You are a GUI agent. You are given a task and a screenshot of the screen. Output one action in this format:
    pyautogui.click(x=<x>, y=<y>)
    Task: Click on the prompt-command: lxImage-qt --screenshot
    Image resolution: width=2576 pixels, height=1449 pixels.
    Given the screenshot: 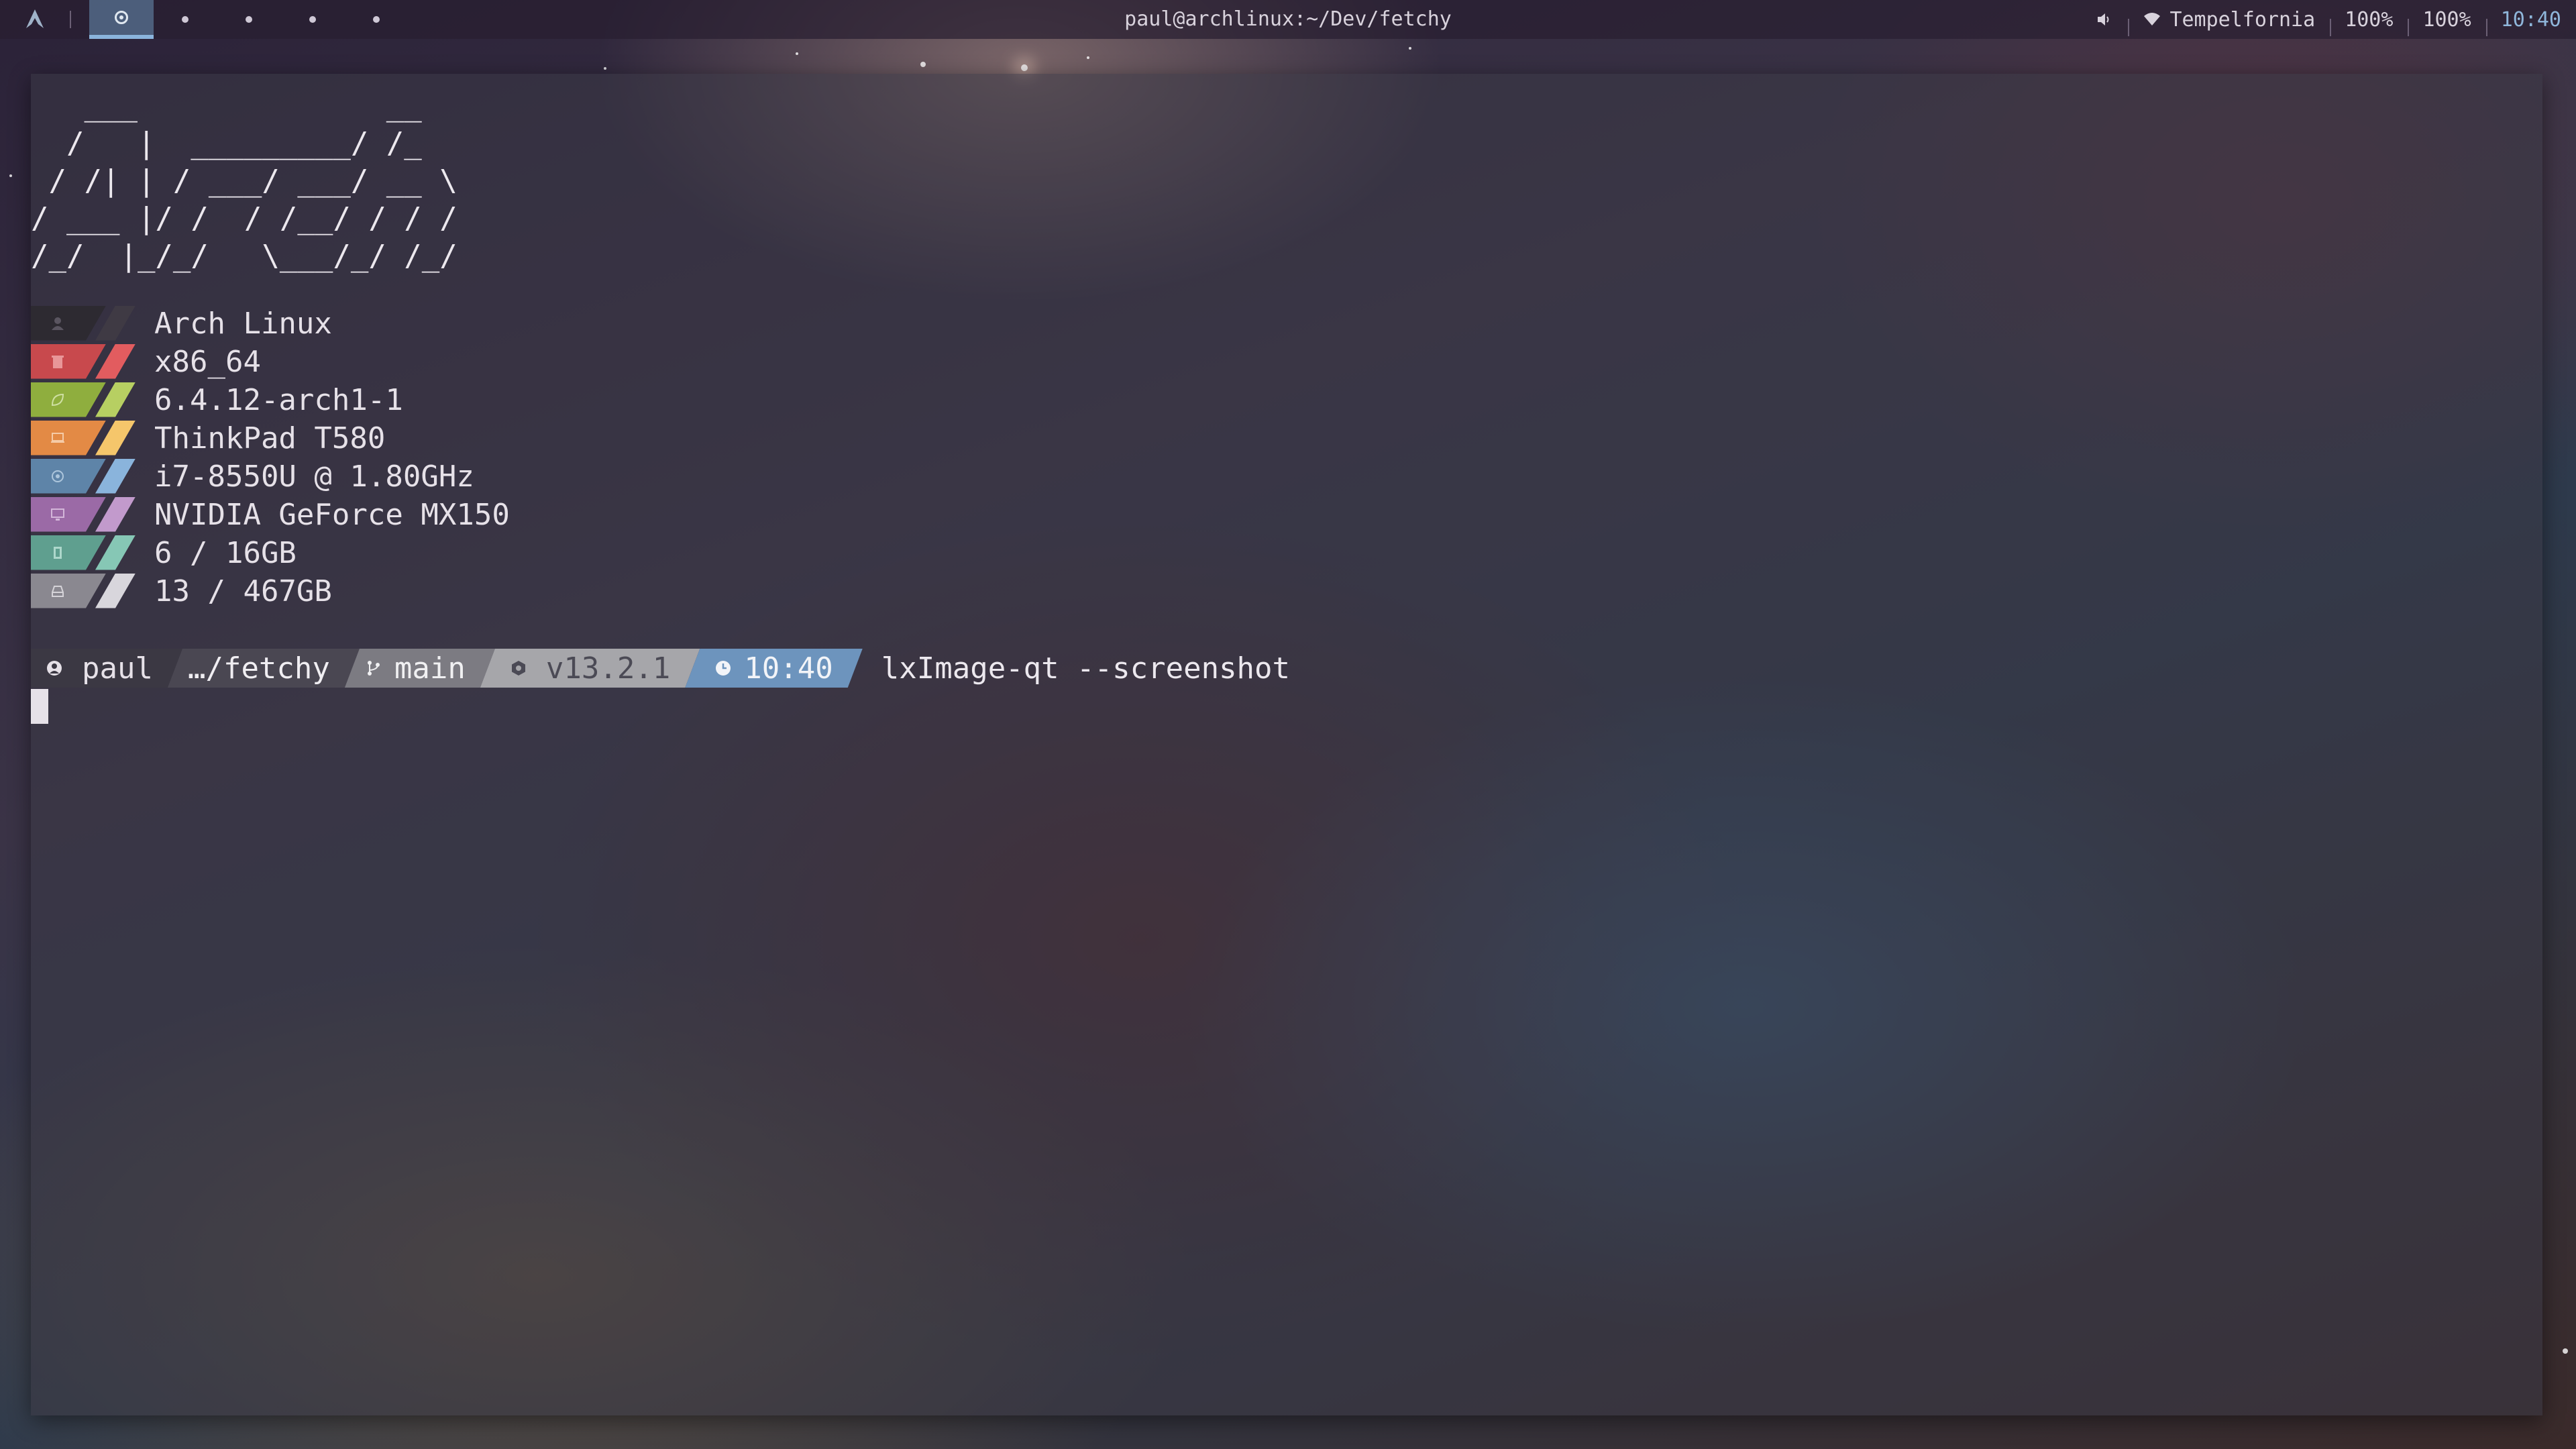 What is the action you would take?
    pyautogui.click(x=1086, y=668)
    